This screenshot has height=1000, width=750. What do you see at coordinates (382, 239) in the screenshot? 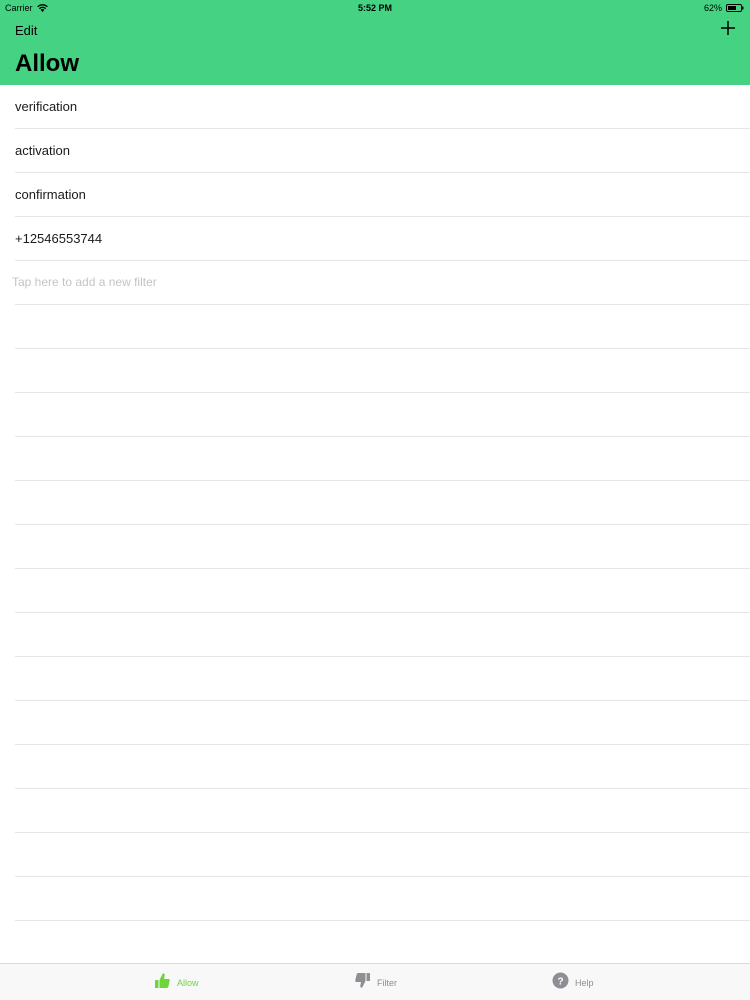
I see `list-item: +12546553744` at bounding box center [382, 239].